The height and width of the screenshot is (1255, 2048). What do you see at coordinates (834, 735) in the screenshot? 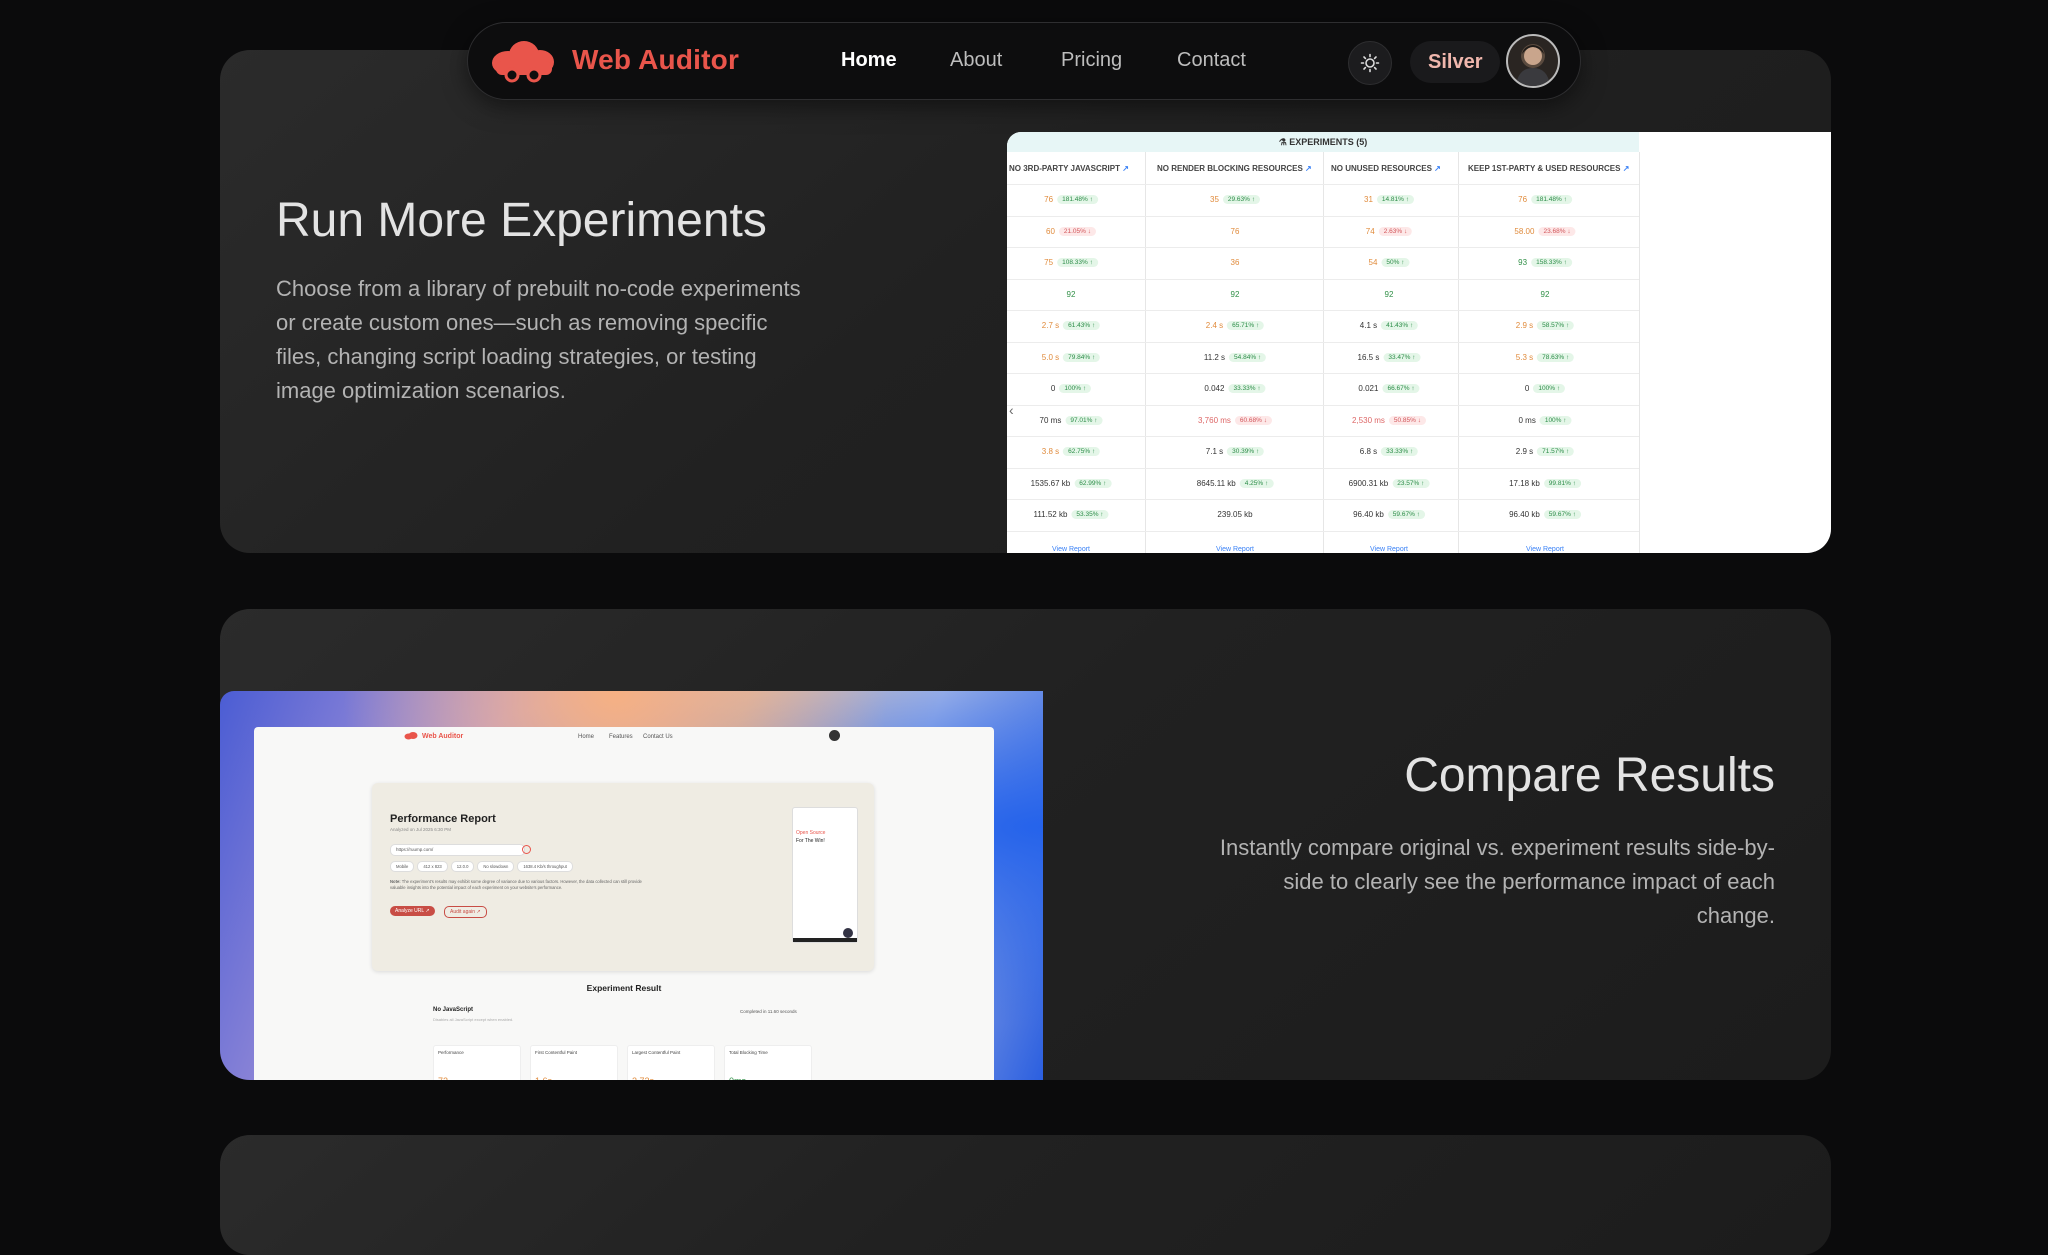
I see `preview-avatar` at bounding box center [834, 735].